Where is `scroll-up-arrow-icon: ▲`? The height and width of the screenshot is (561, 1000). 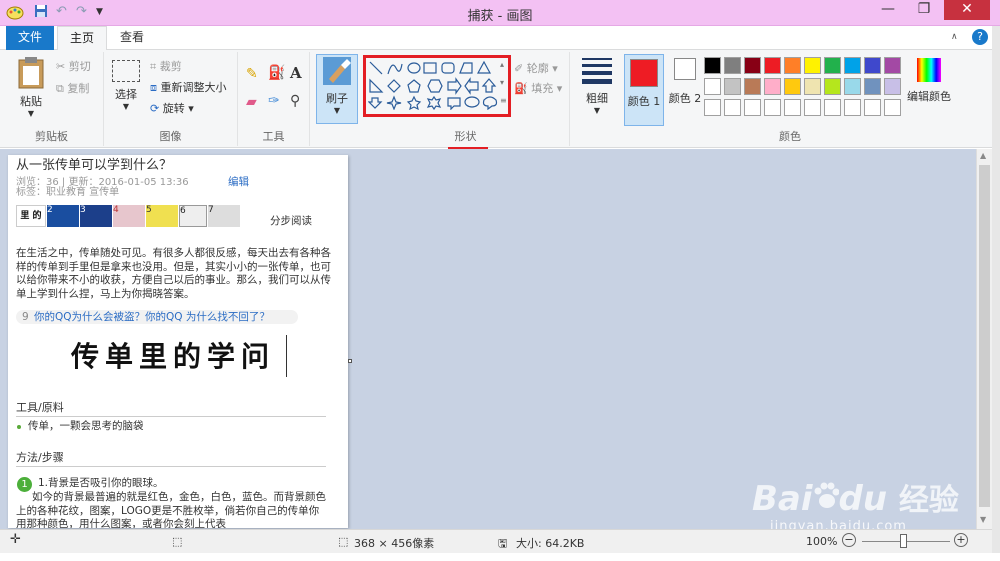 scroll-up-arrow-icon: ▲ is located at coordinates (983, 155).